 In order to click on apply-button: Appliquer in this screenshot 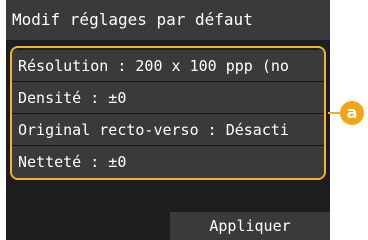, I will do `click(250, 226)`.